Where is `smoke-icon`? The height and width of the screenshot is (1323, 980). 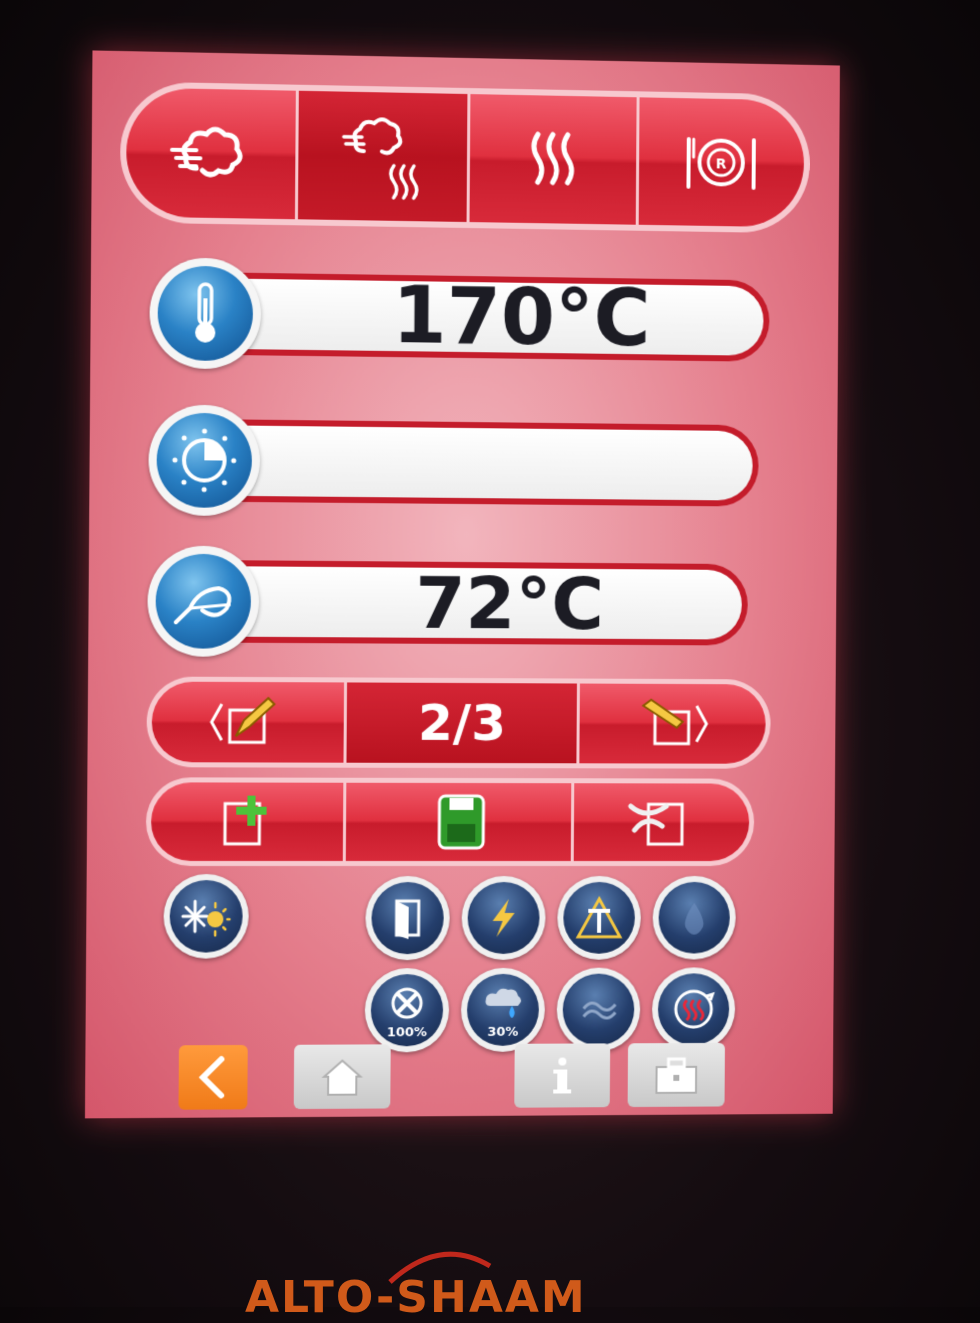
smoke-icon is located at coordinates (599, 1010).